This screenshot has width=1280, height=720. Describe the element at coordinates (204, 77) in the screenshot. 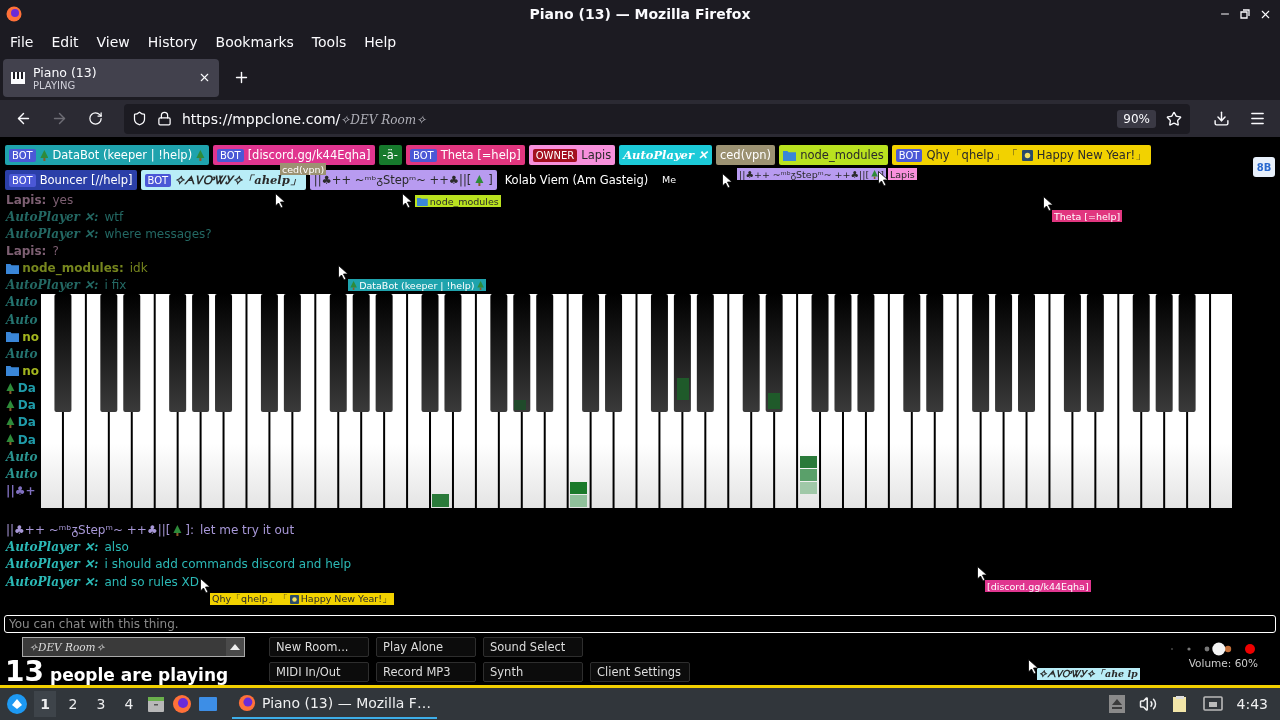

I see `close-tab-icon` at that location.